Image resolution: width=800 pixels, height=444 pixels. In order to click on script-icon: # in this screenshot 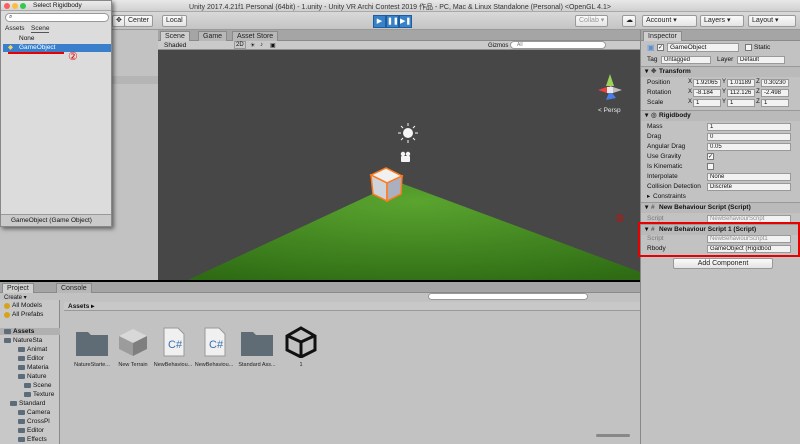, I will do `click(653, 207)`.